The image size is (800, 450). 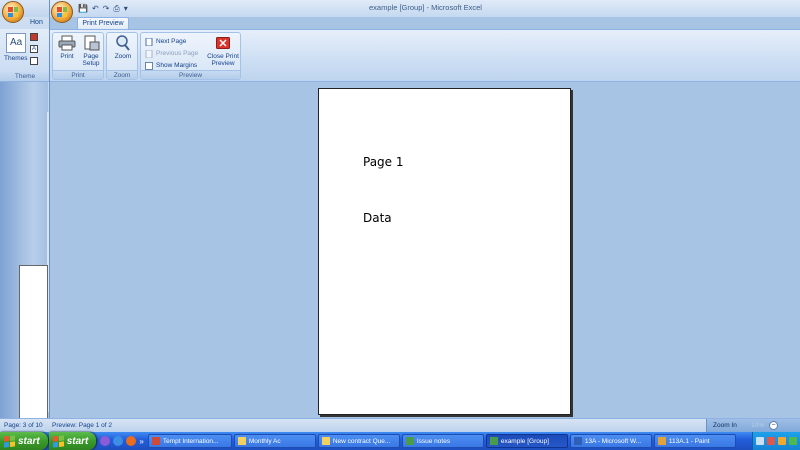 I want to click on page-text-line-2: Data, so click(x=377, y=218).